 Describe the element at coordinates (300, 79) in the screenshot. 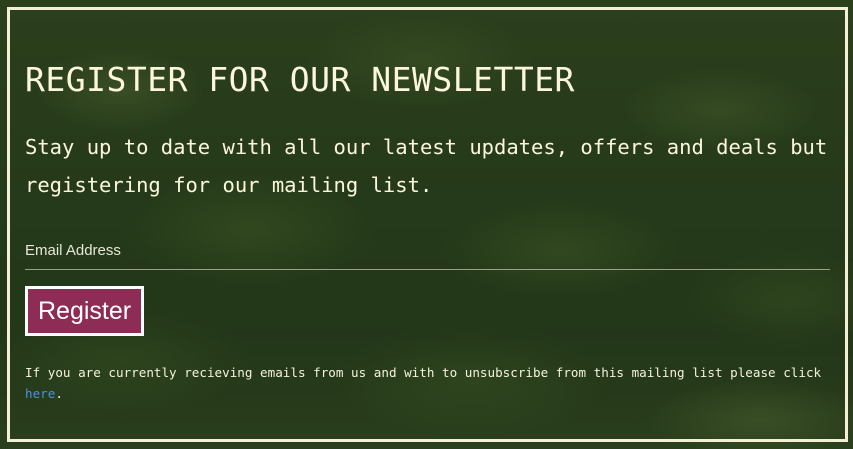

I see `page-title: REGISTER FOR OUR NEWSLETTER` at that location.